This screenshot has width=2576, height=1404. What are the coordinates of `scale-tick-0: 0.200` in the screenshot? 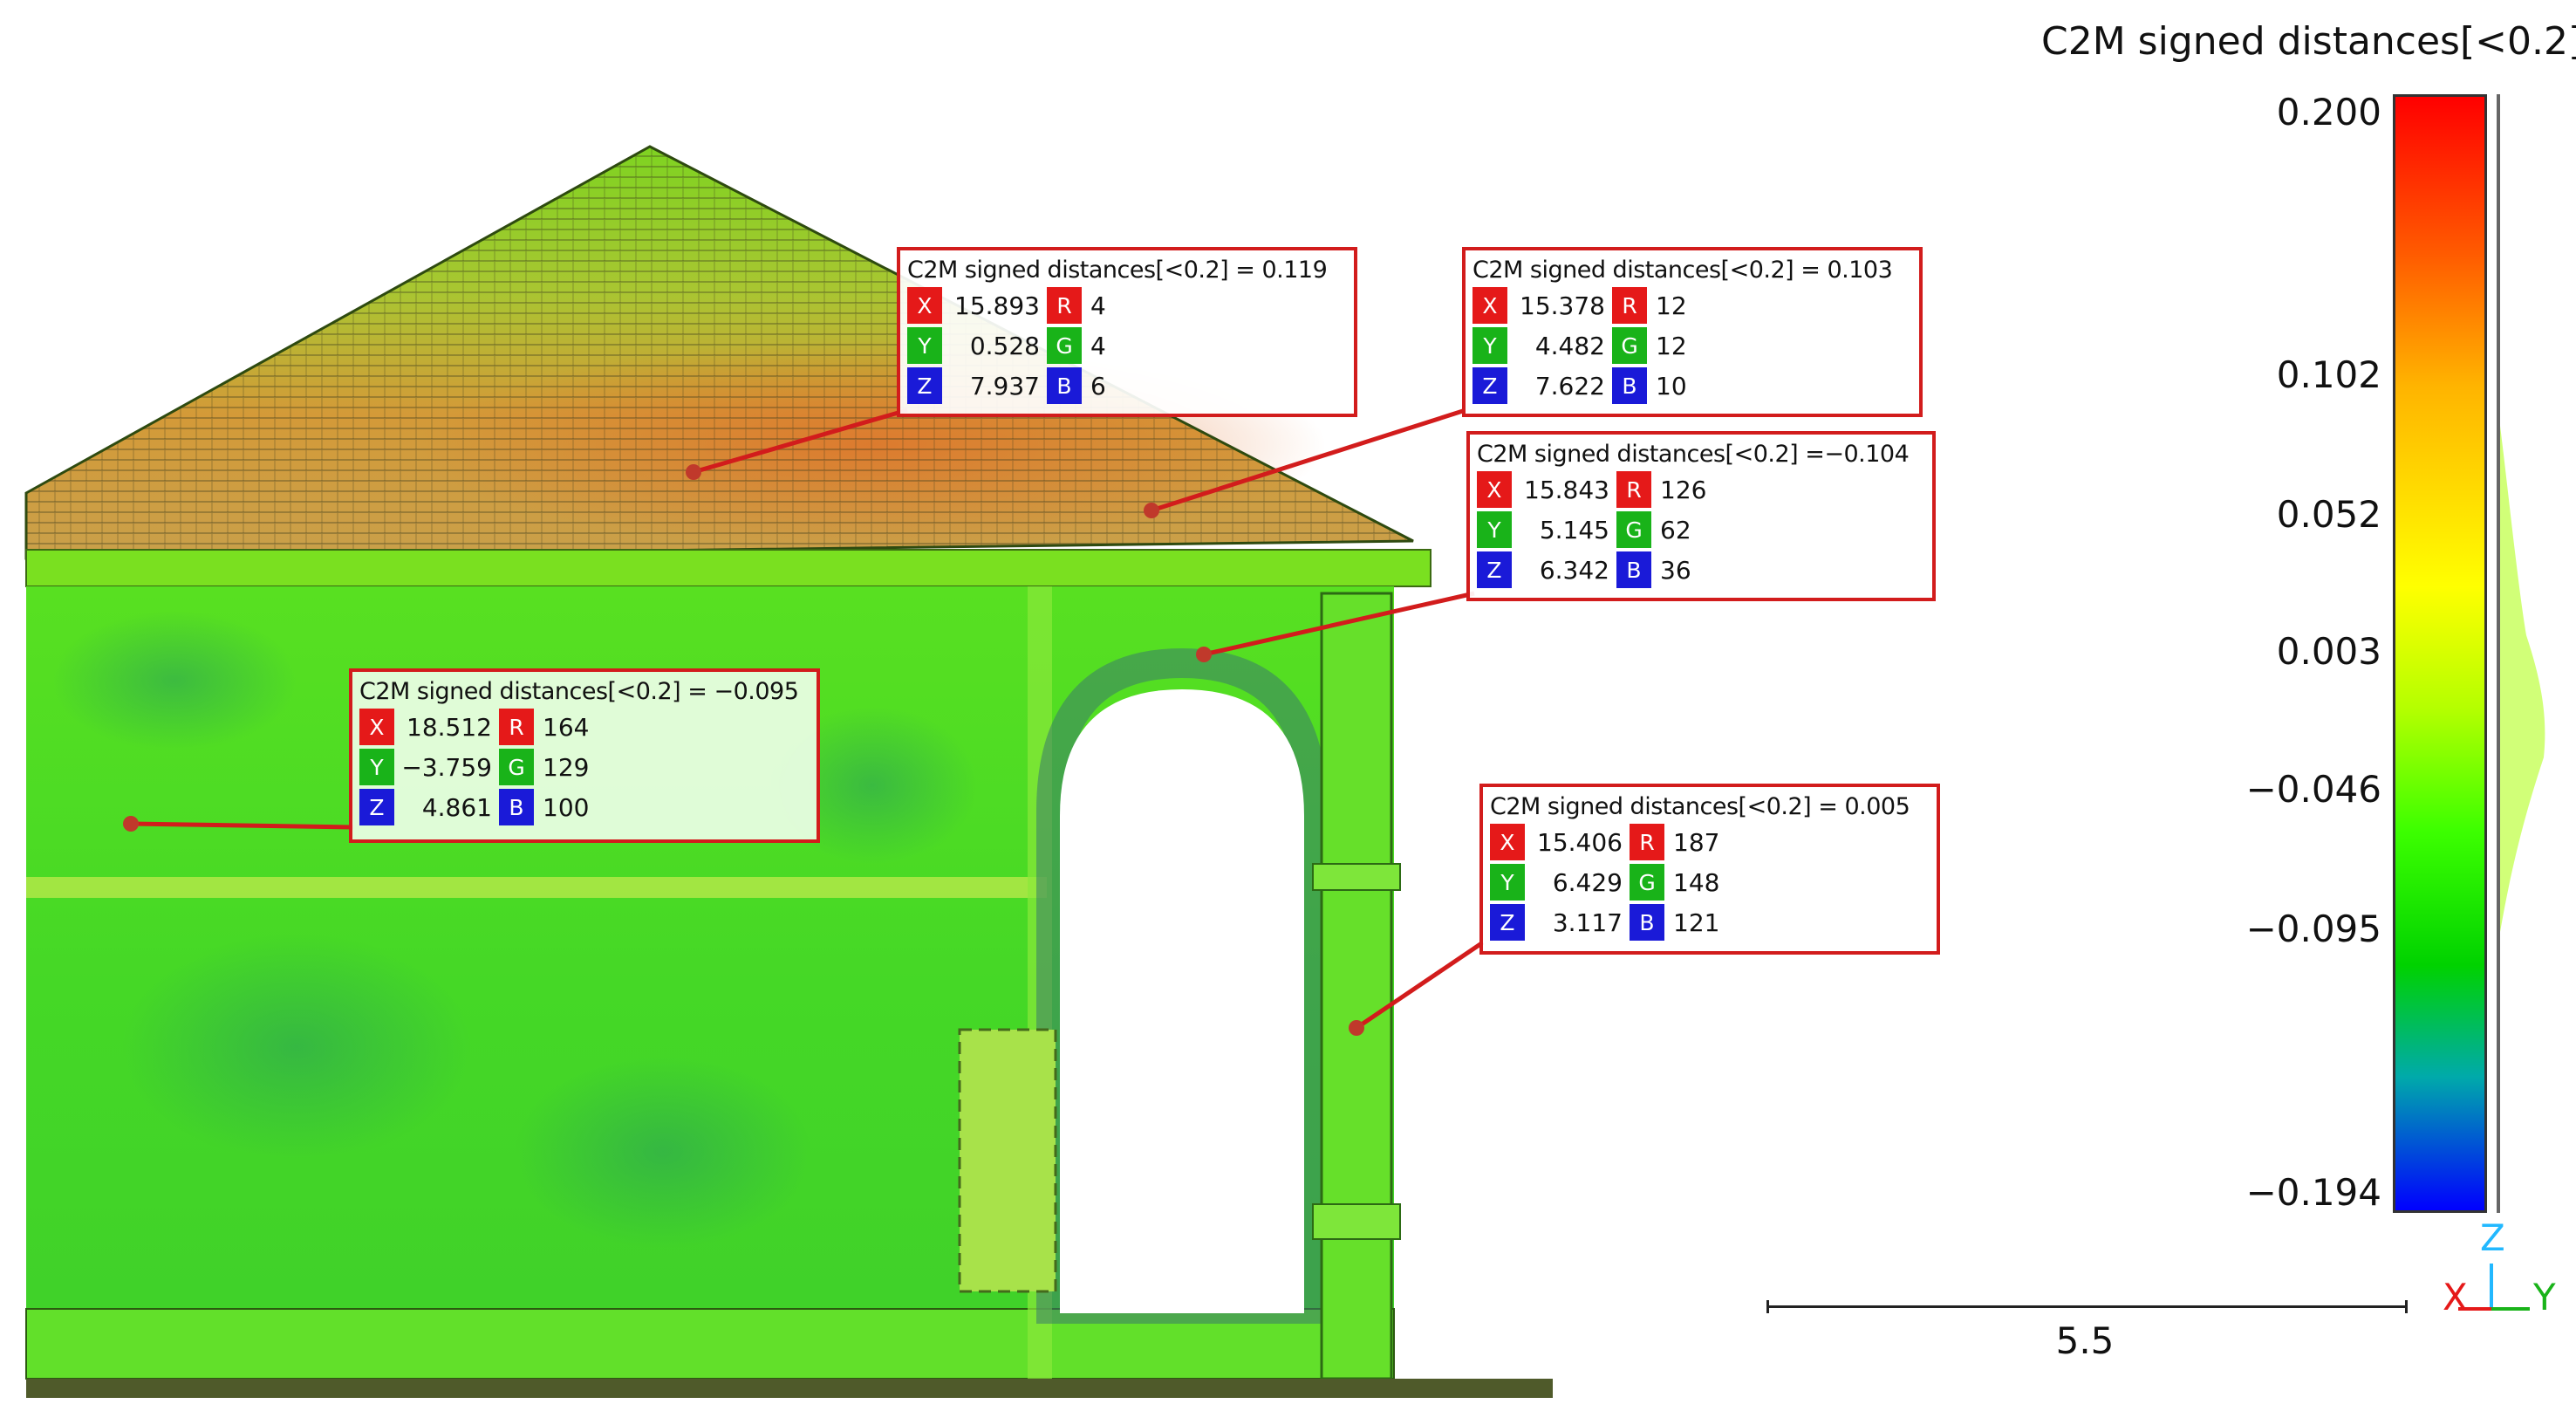 It's located at (2328, 112).